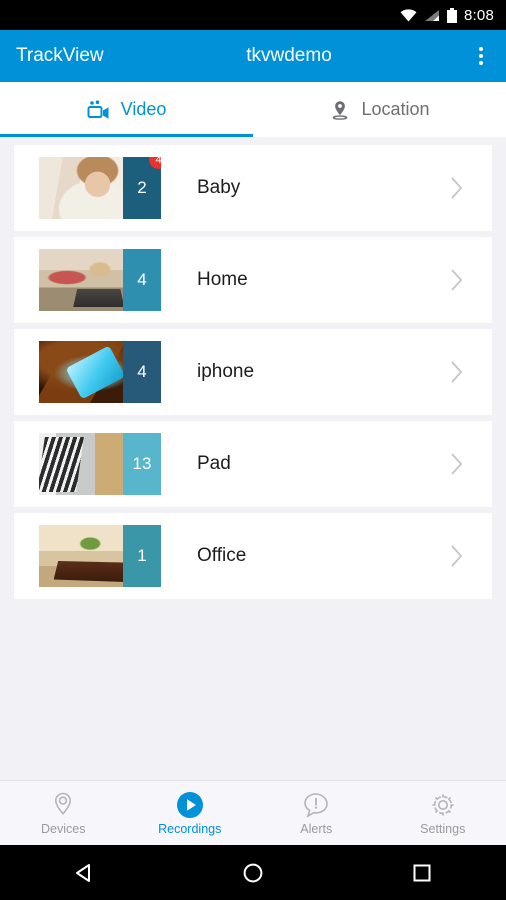 This screenshot has height=900, width=506. Describe the element at coordinates (100, 280) in the screenshot. I see `home-thumbnail: 4` at that location.